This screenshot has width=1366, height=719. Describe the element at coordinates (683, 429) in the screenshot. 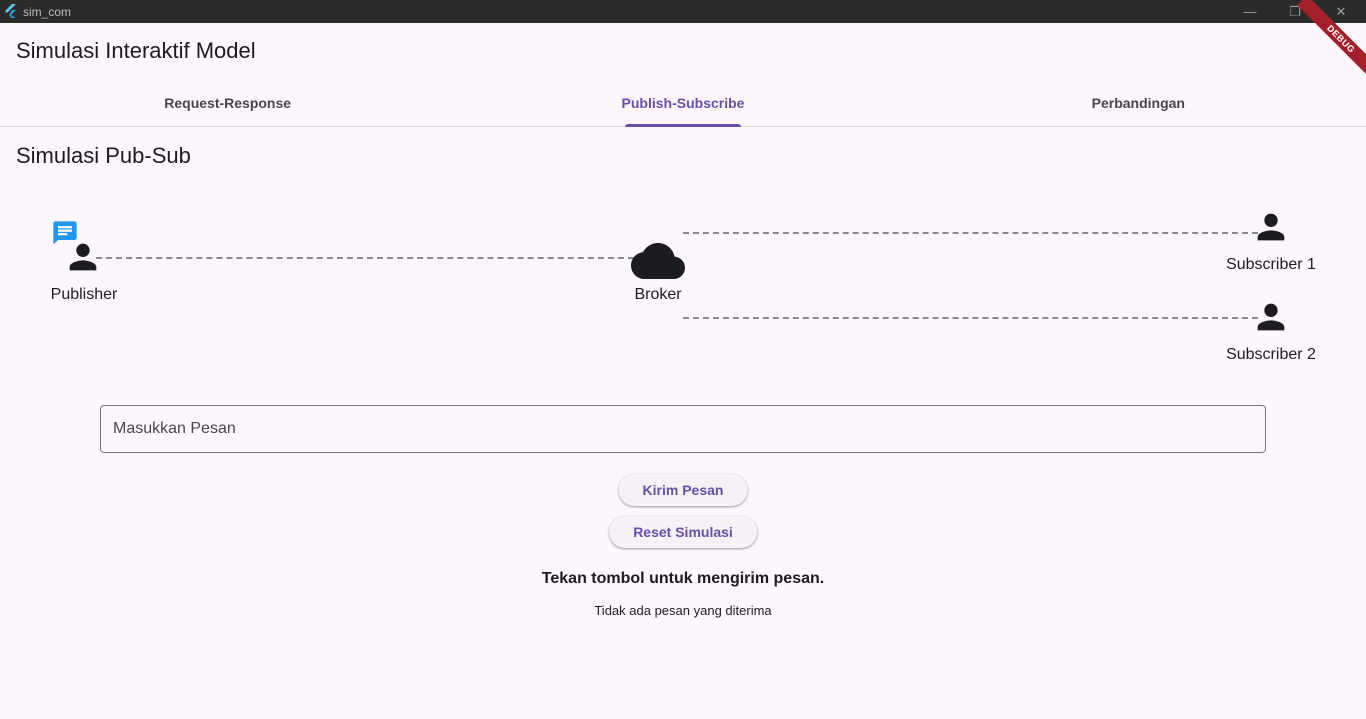

I see `message-input` at that location.